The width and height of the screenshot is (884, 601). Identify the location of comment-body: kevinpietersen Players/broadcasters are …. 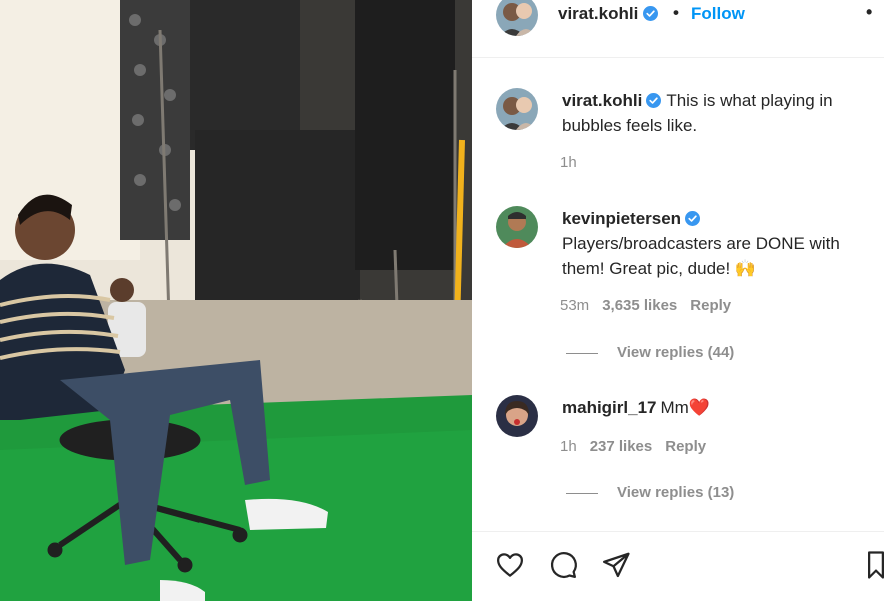
(717, 243).